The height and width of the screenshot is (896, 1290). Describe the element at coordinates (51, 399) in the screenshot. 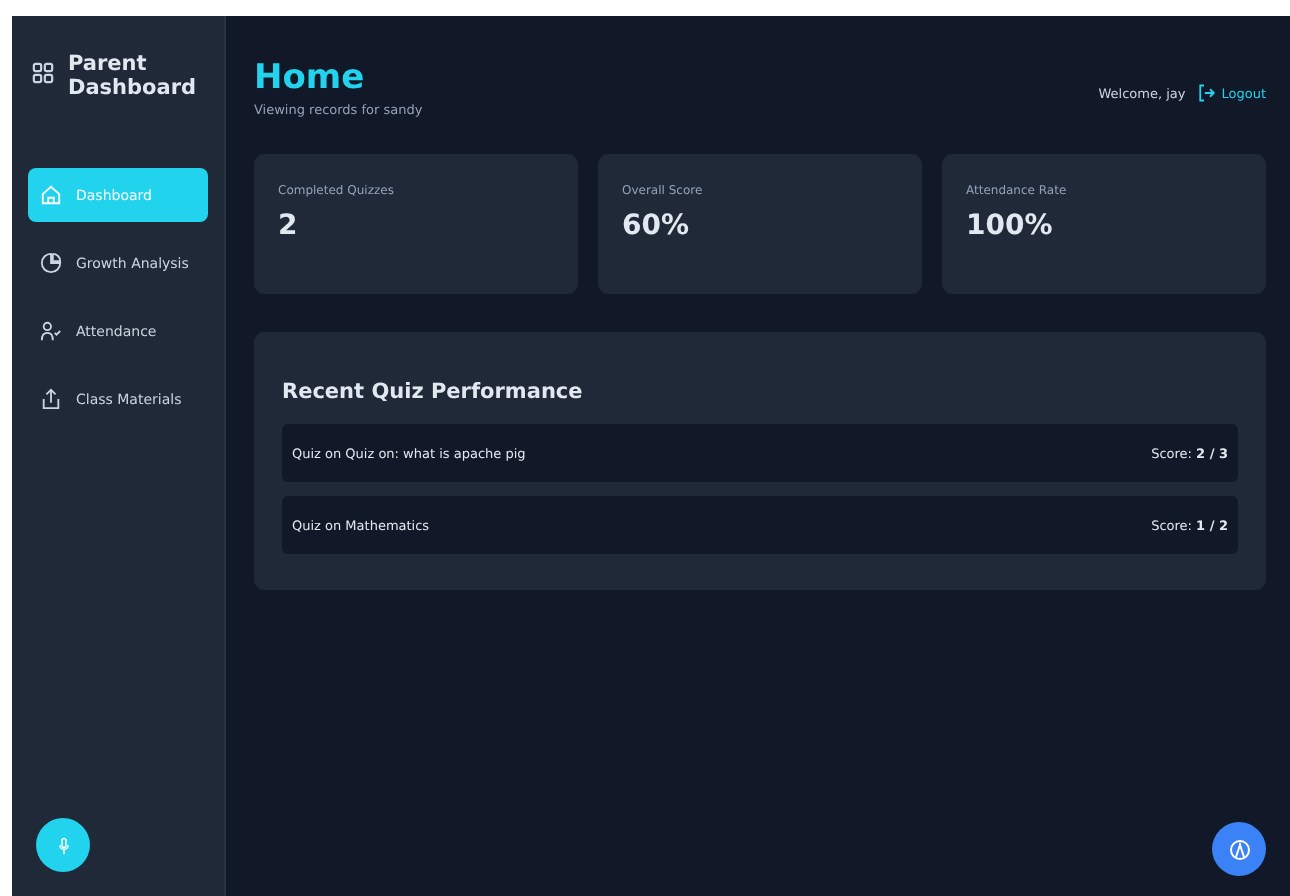

I see `upload-icon` at that location.